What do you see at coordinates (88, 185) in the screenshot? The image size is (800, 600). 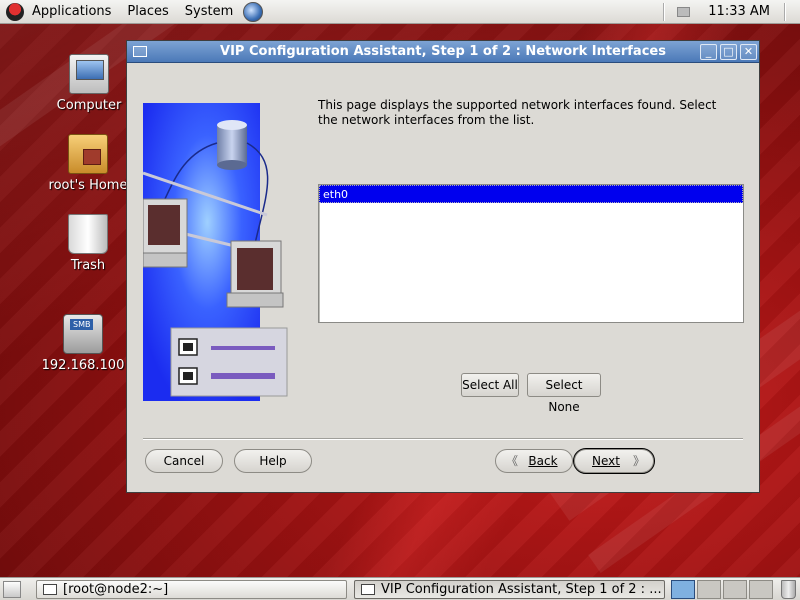 I see `desktop-icon-label: root's Home` at bounding box center [88, 185].